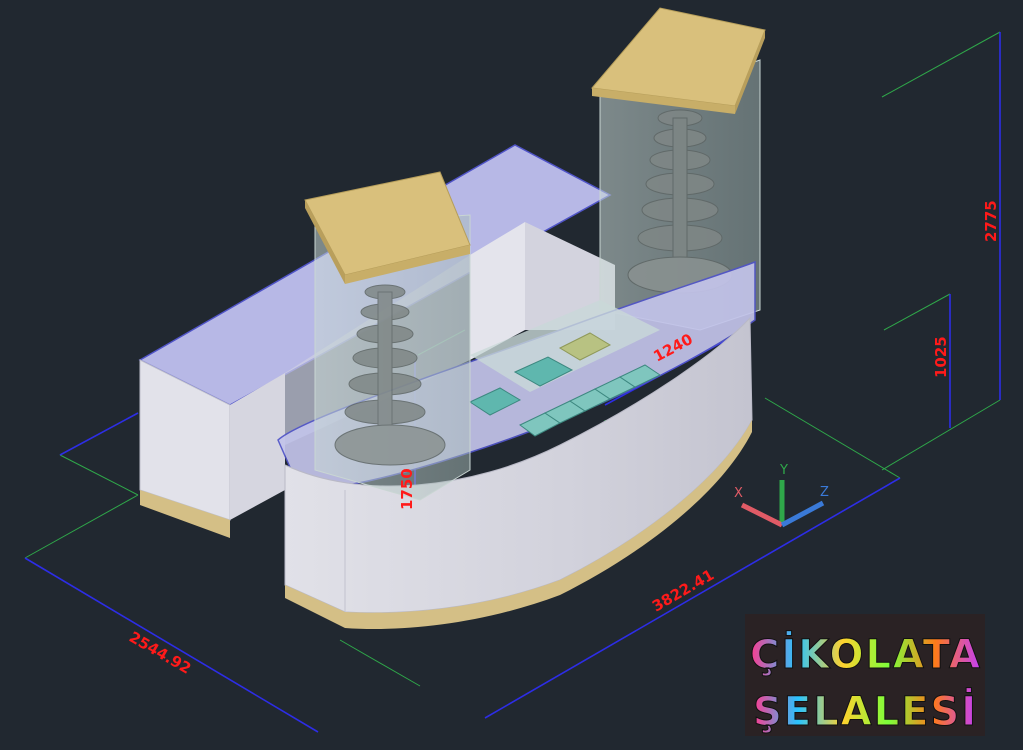 The width and height of the screenshot is (1023, 750). Describe the element at coordinates (865, 711) in the screenshot. I see `logo-line-2: ŞELALESİ` at that location.